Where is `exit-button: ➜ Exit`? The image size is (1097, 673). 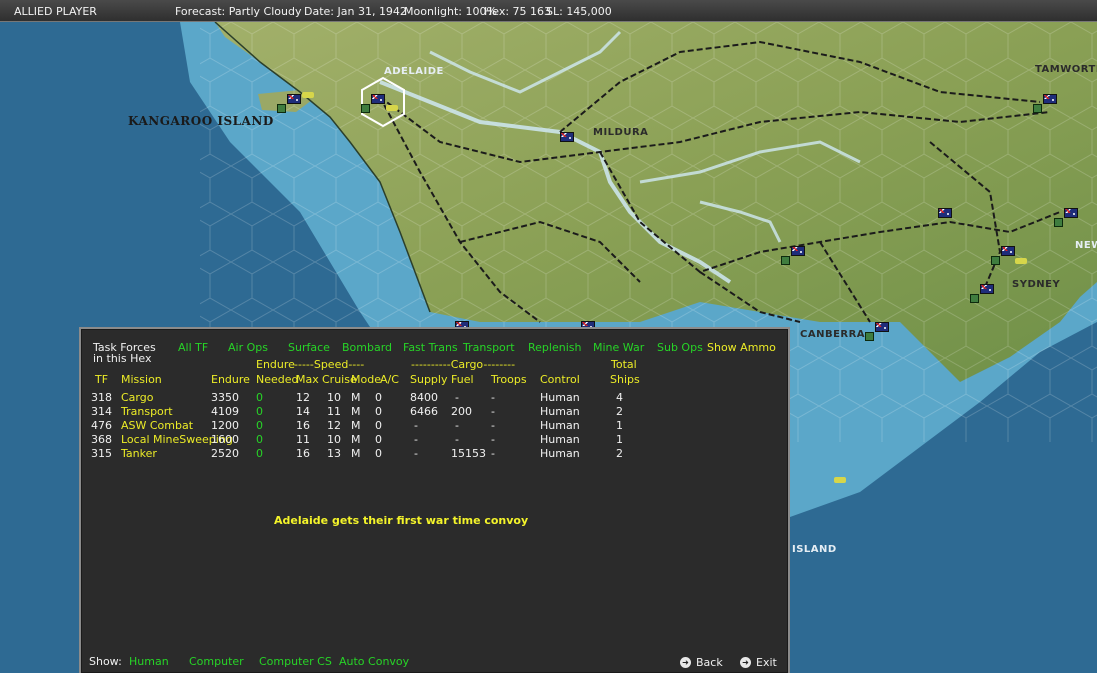
exit-button: ➜ Exit is located at coordinates (758, 662).